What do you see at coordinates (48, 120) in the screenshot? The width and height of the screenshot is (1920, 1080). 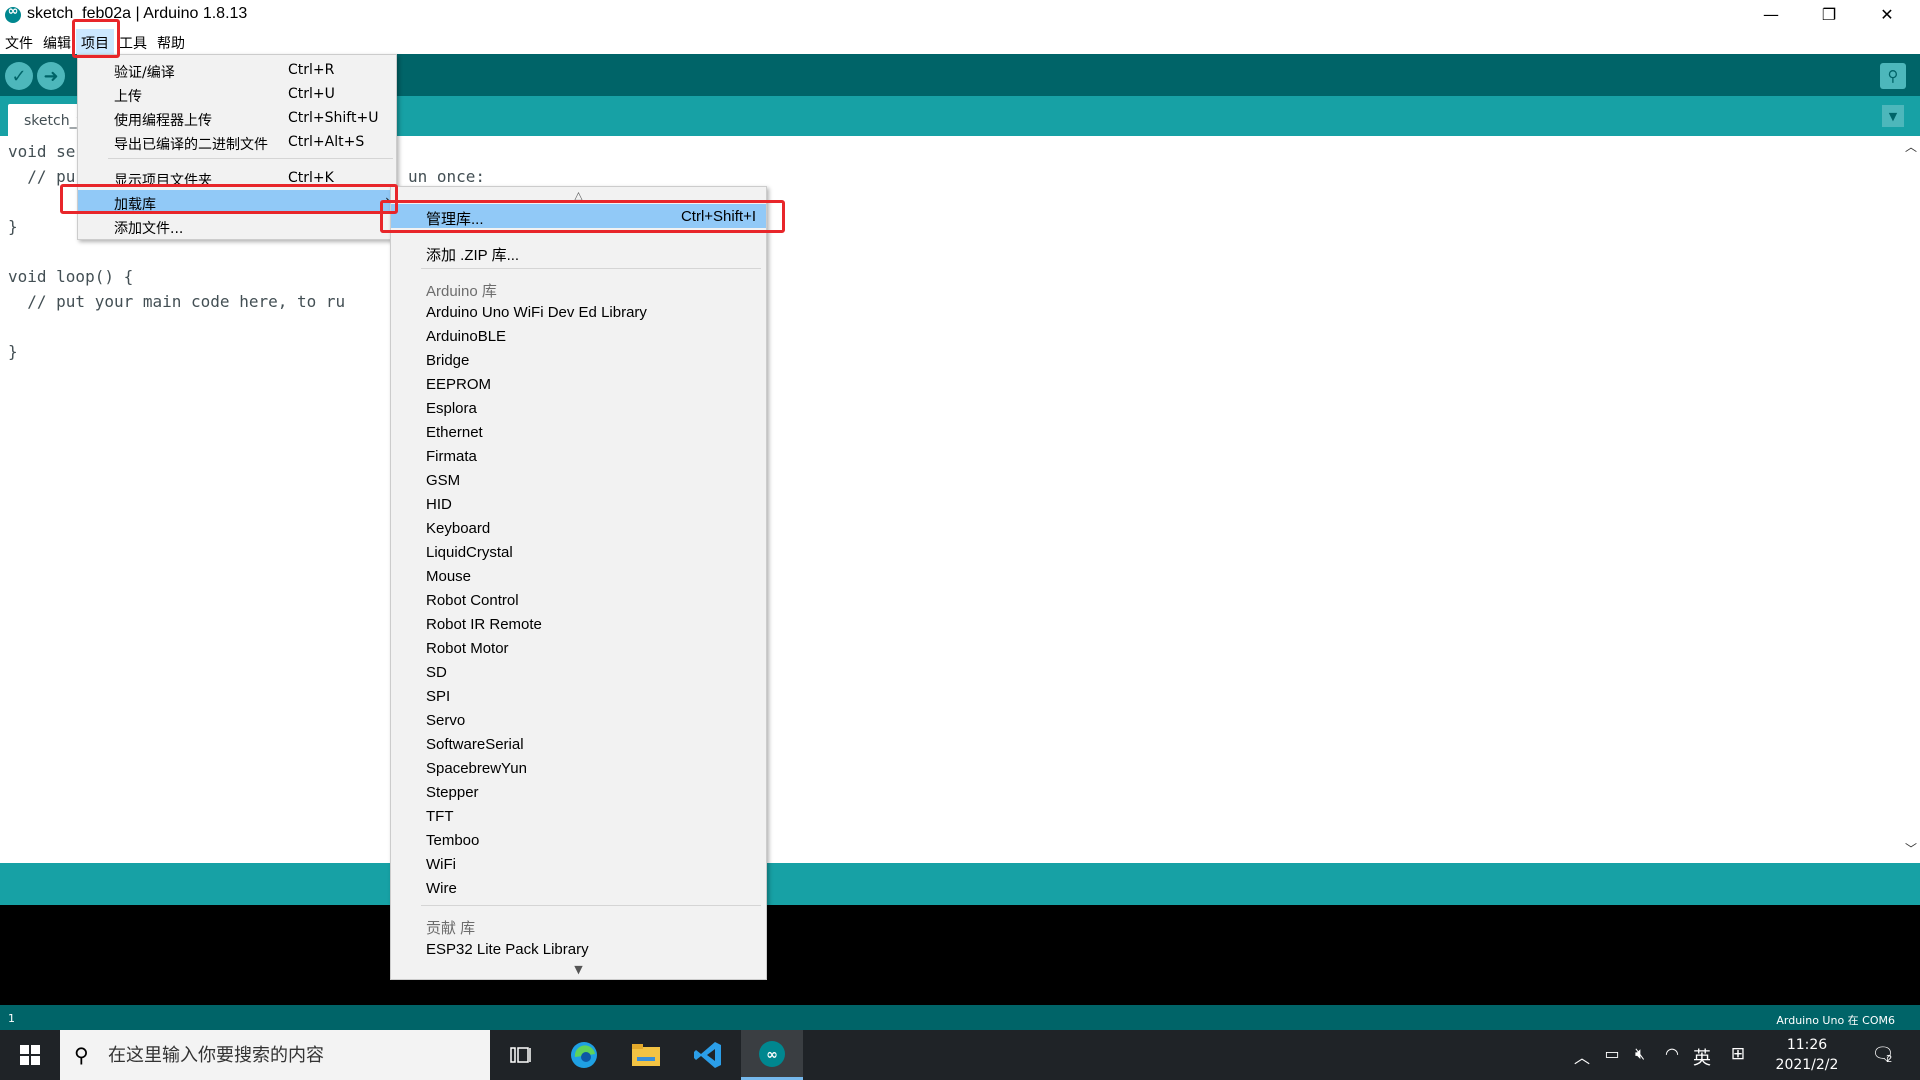 I see `tab-sketch: sketch_f` at bounding box center [48, 120].